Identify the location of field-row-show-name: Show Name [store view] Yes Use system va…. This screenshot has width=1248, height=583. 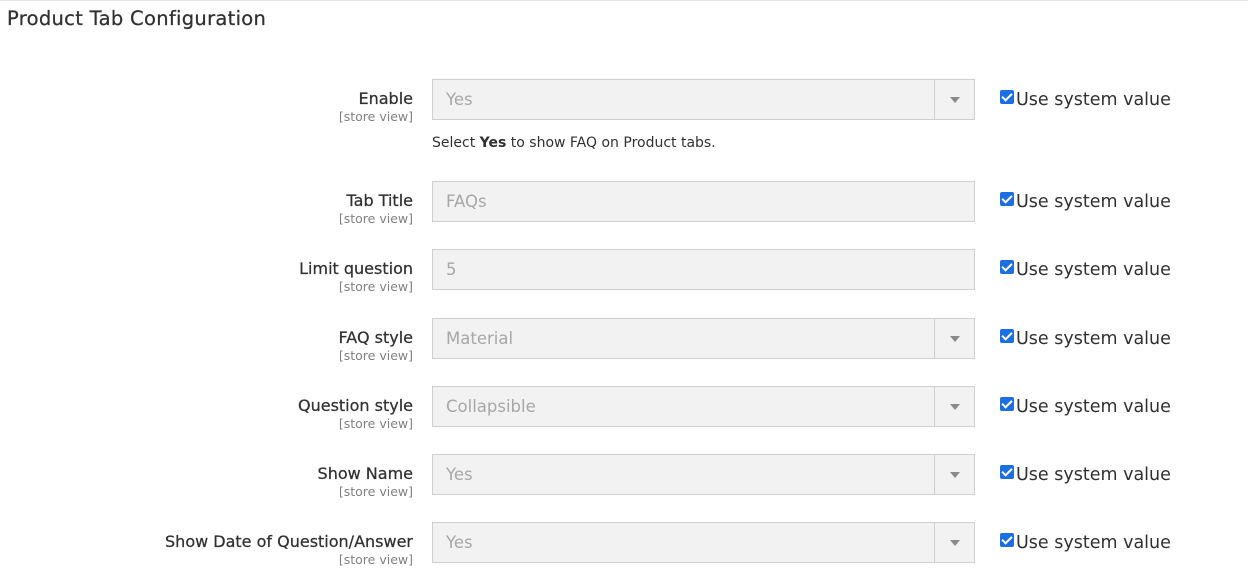
(624, 480).